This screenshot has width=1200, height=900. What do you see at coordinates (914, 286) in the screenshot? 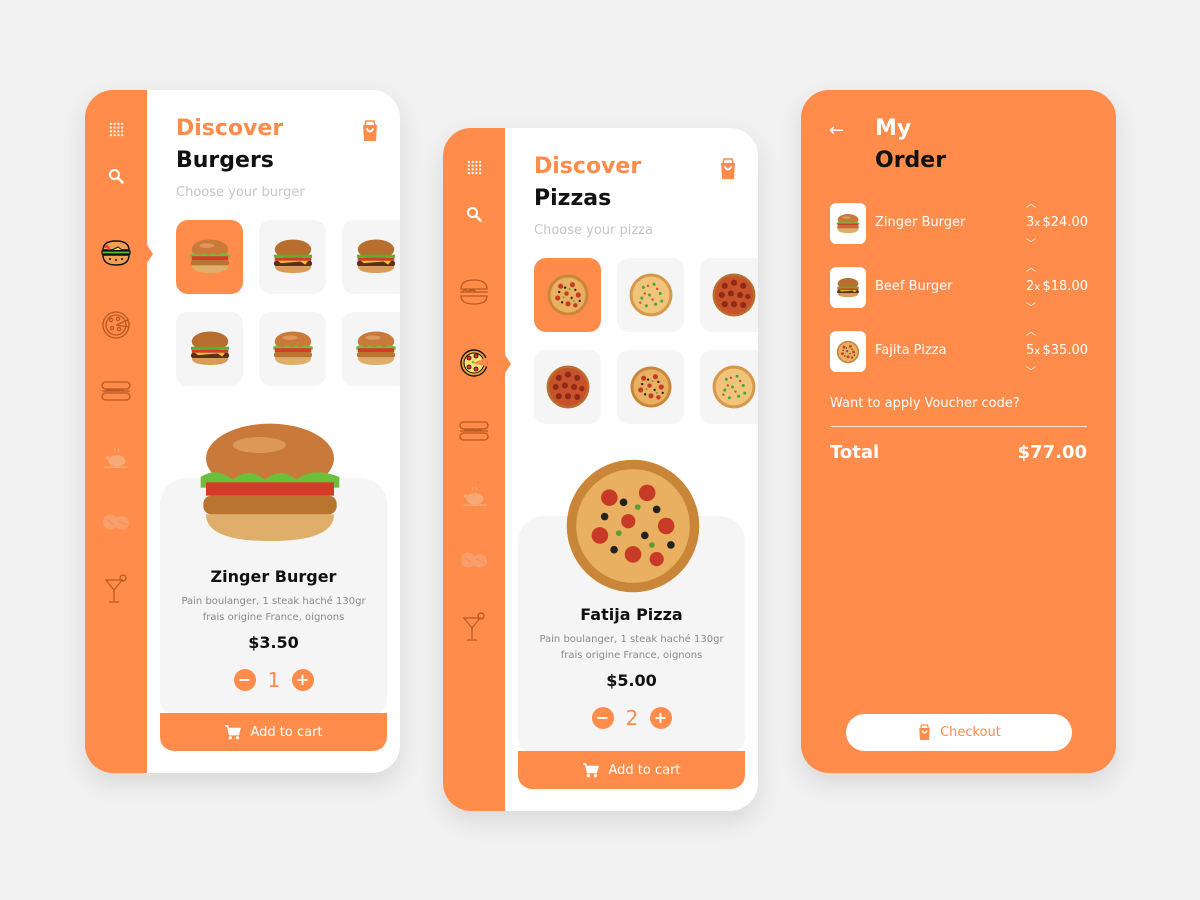
I see `order-item-name: Beef Burger` at bounding box center [914, 286].